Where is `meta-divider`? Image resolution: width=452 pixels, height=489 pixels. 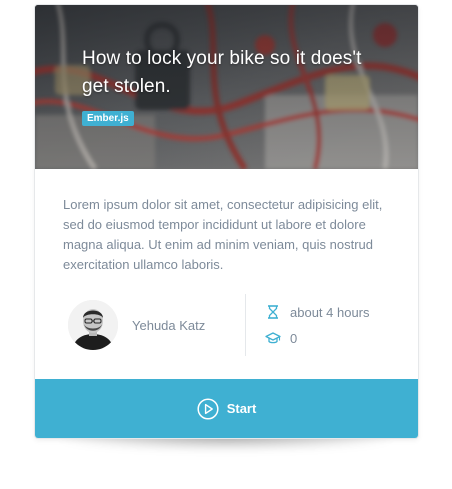
meta-divider is located at coordinates (245, 325).